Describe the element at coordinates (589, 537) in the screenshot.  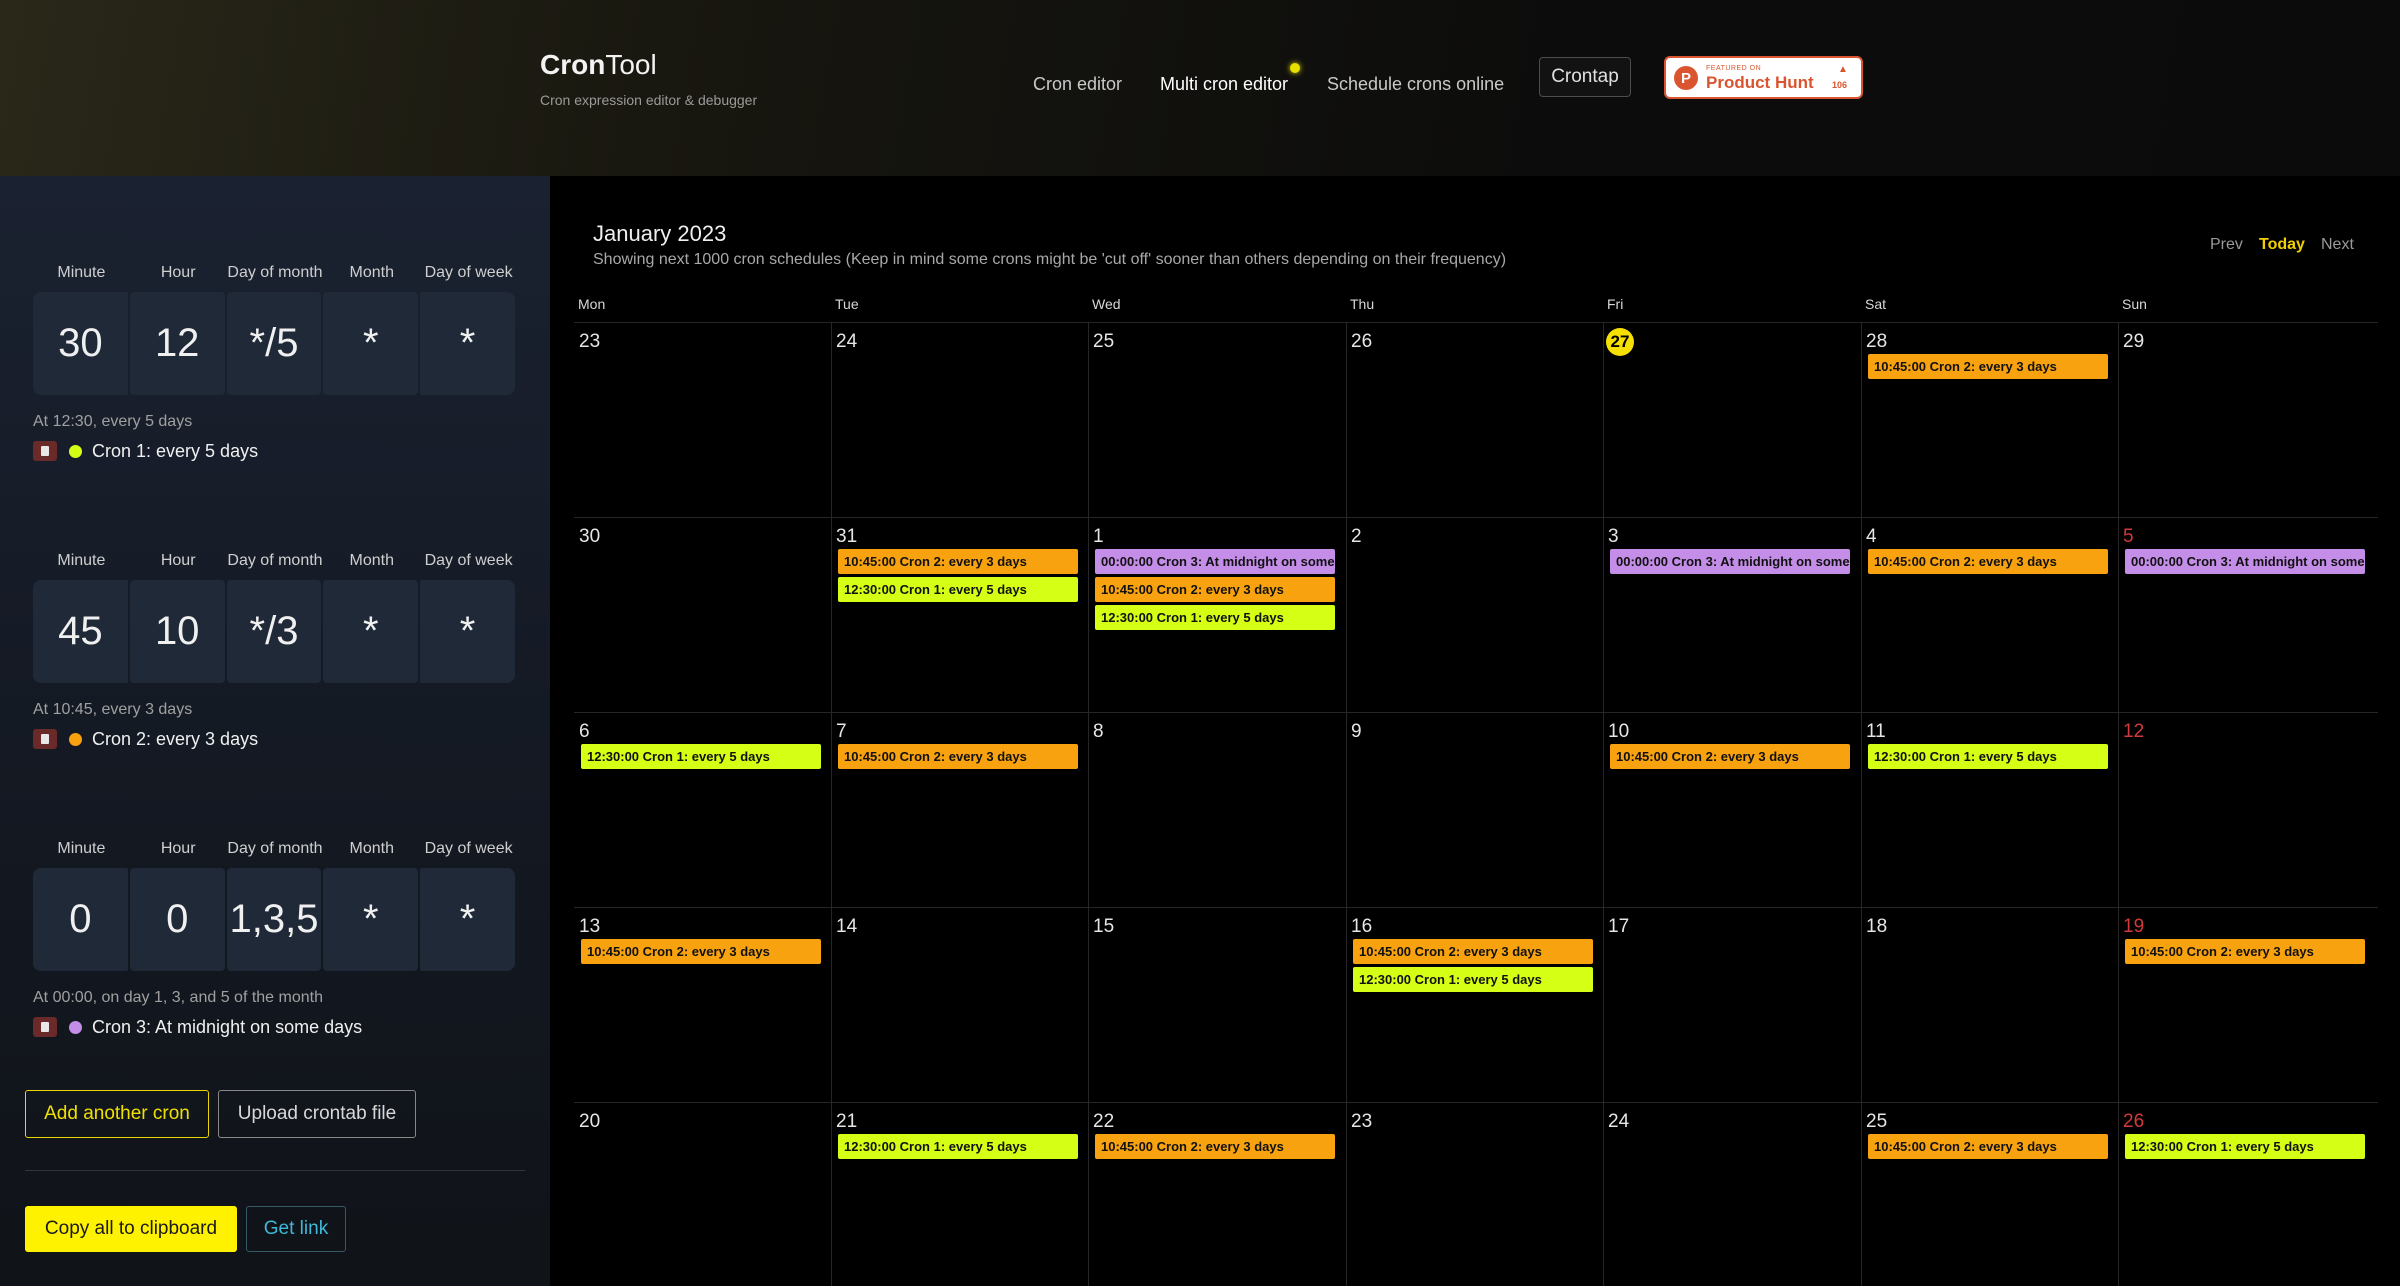
I see `day-number: 30` at that location.